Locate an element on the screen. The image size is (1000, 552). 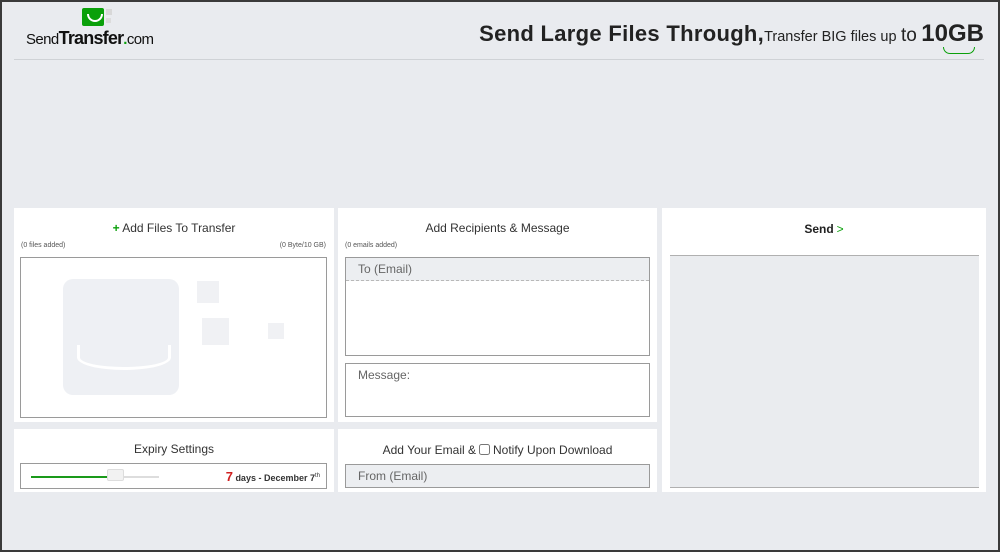
logo-transfer: Transfer is located at coordinates (91, 38).